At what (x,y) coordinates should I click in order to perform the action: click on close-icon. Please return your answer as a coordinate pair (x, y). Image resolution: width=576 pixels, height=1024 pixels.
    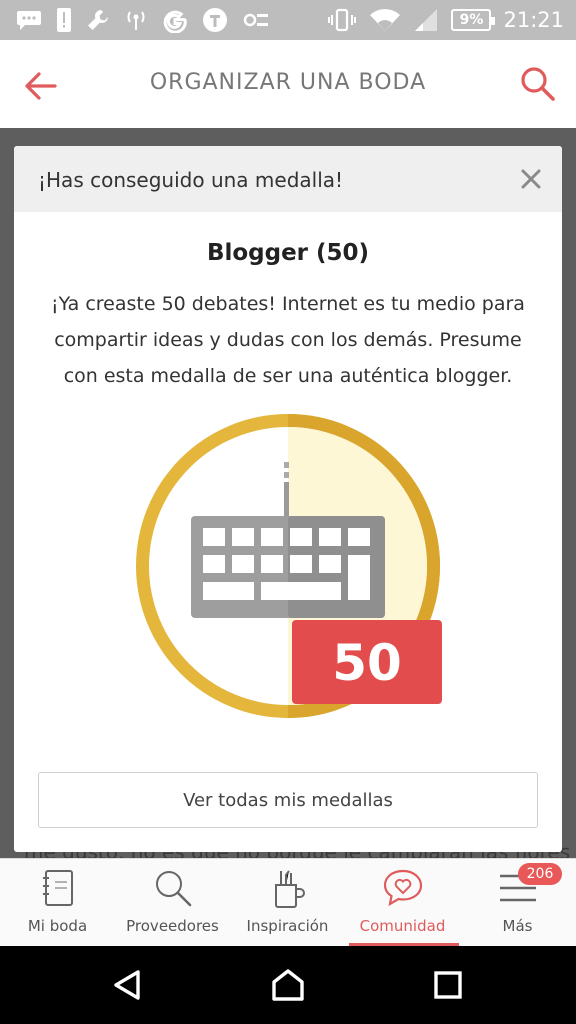
    Looking at the image, I should click on (531, 179).